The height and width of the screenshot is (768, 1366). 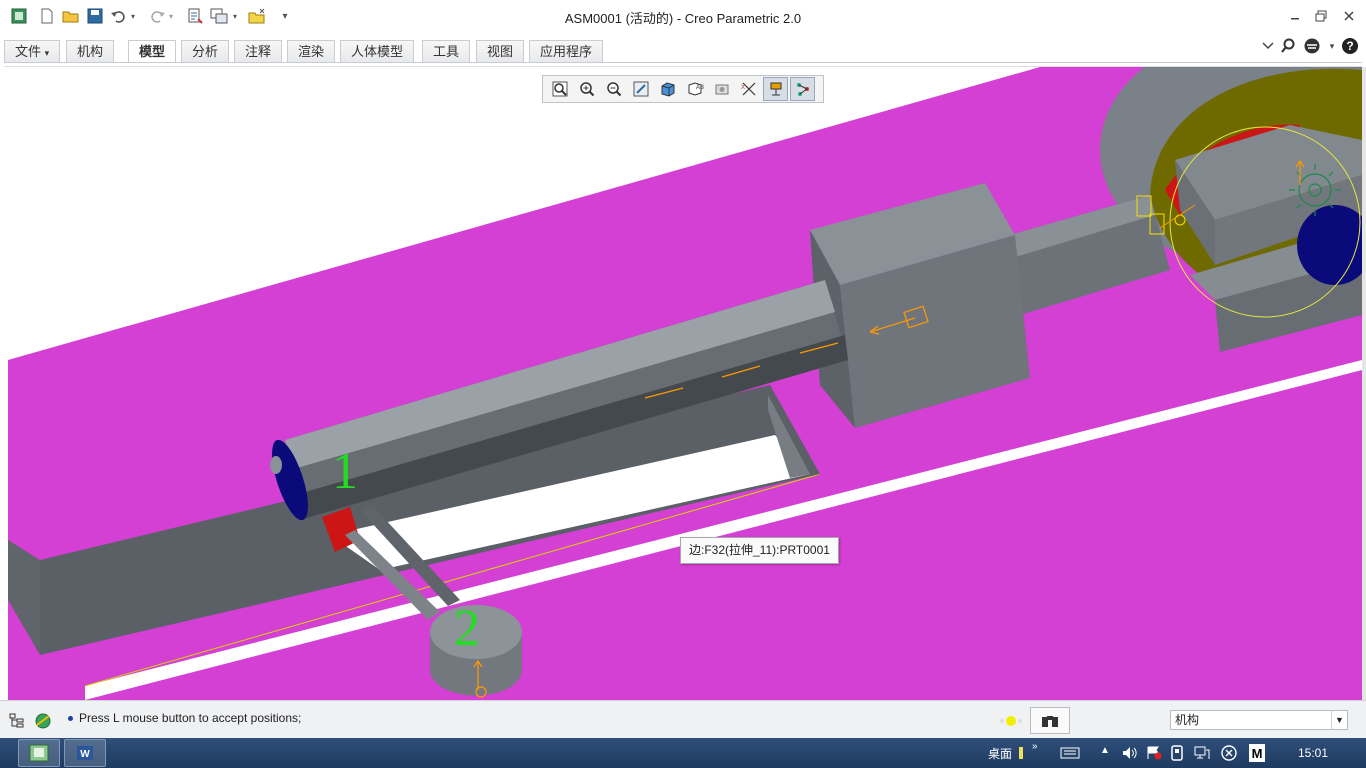 What do you see at coordinates (559, 89) in the screenshot?
I see `refit-icon` at bounding box center [559, 89].